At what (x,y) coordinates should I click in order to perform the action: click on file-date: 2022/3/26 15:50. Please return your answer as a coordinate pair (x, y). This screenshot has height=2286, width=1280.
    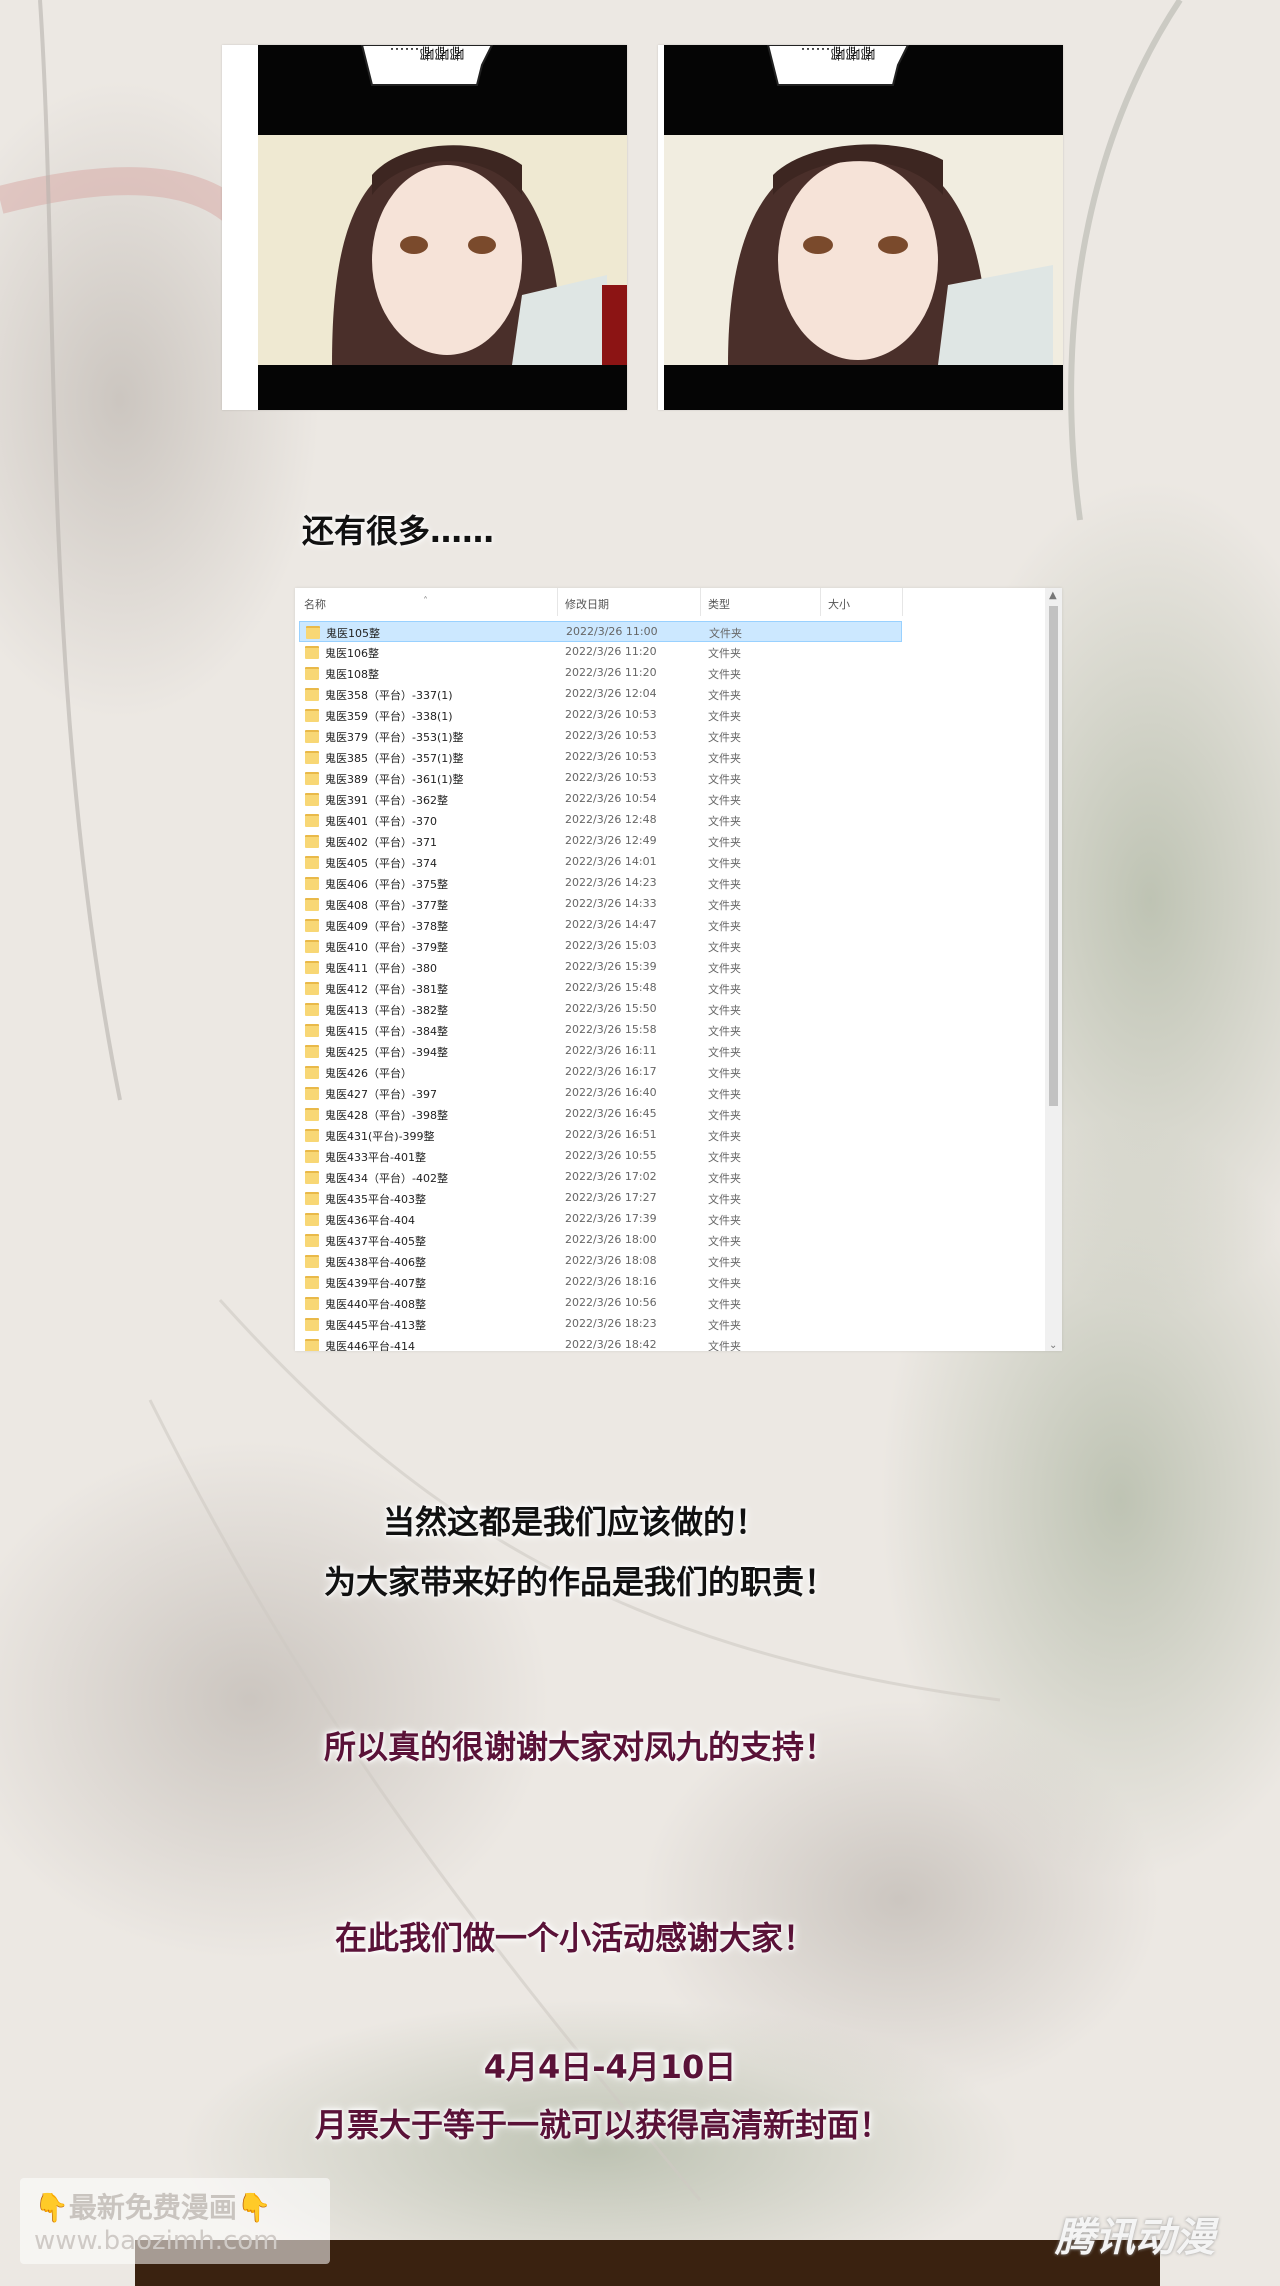
    Looking at the image, I should click on (611, 1008).